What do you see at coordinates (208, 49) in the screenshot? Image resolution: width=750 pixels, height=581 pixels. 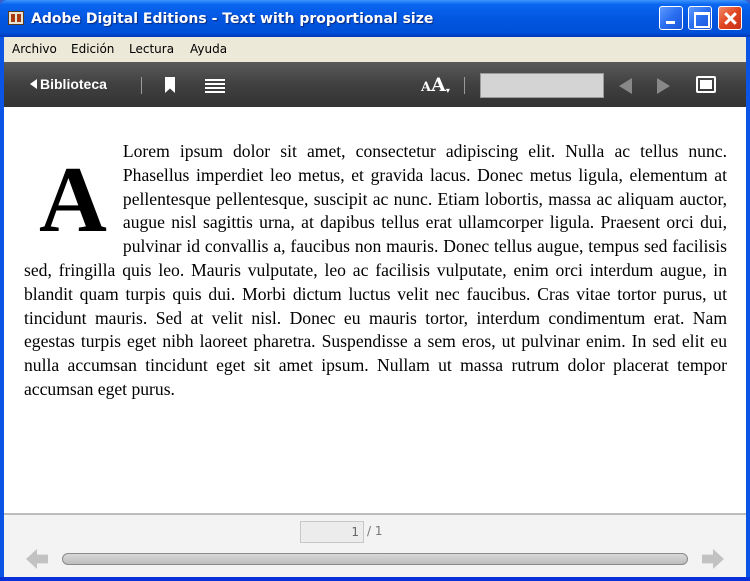 I see `menu-ayuda: Ayuda` at bounding box center [208, 49].